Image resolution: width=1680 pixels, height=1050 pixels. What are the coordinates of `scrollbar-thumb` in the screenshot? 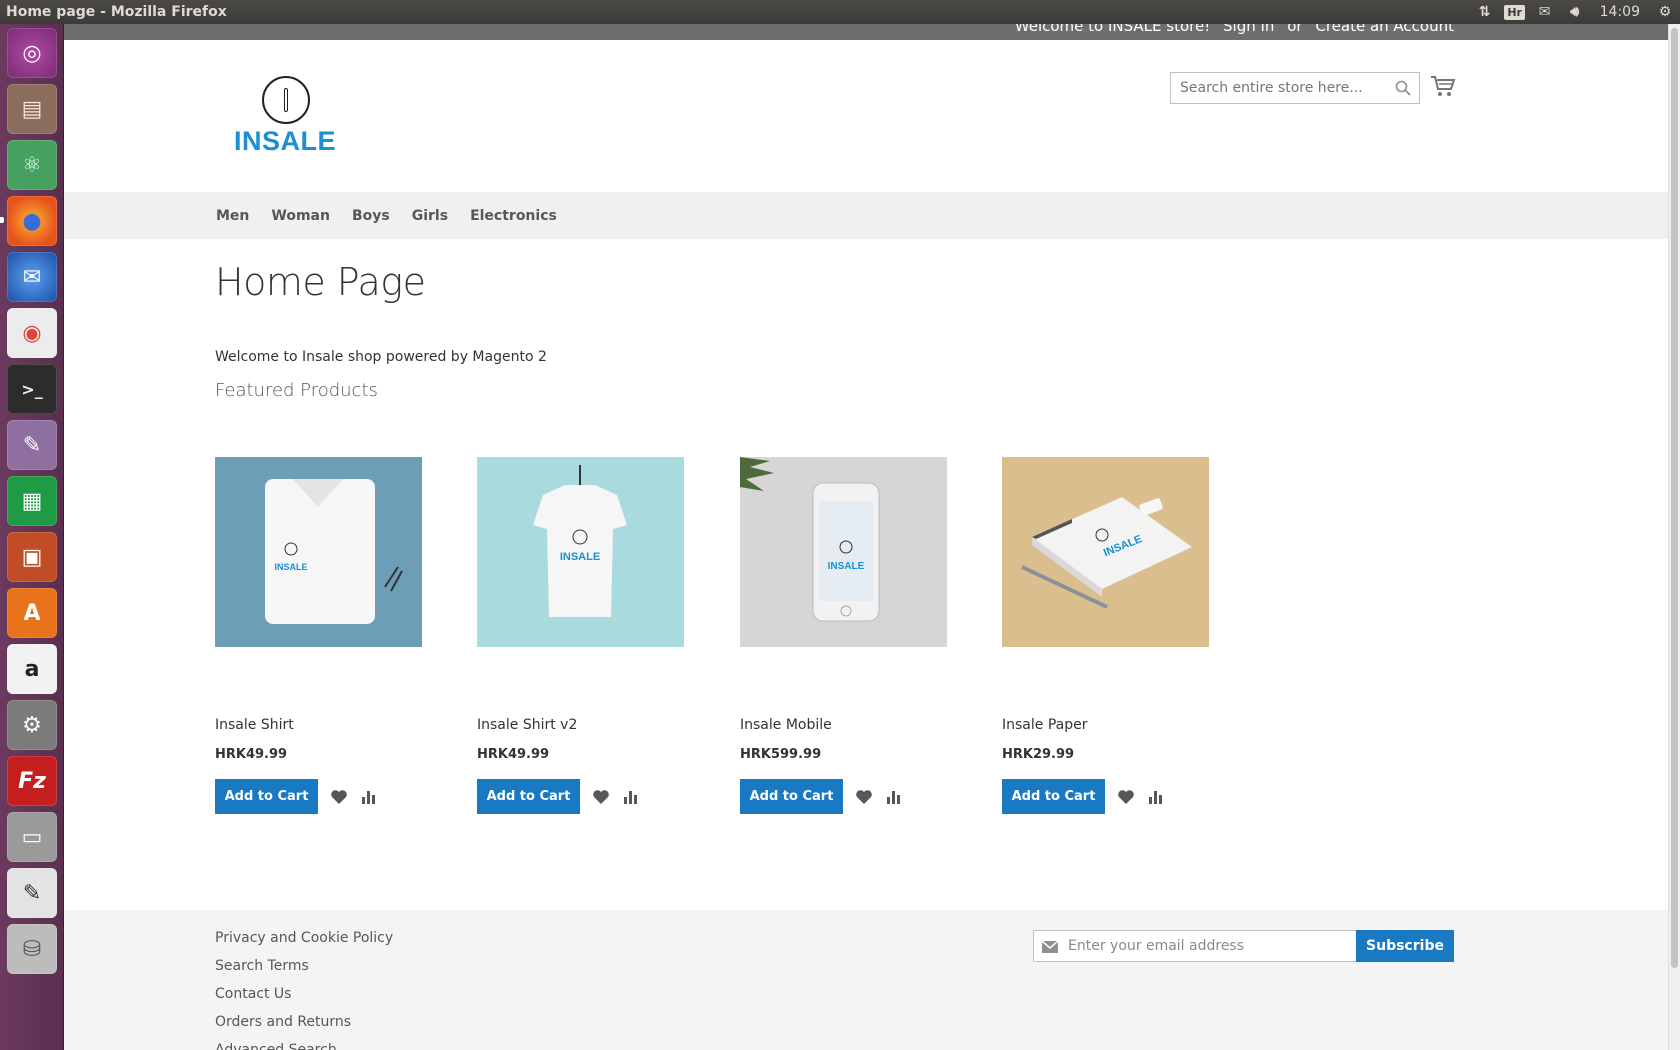 It's located at (1674, 498).